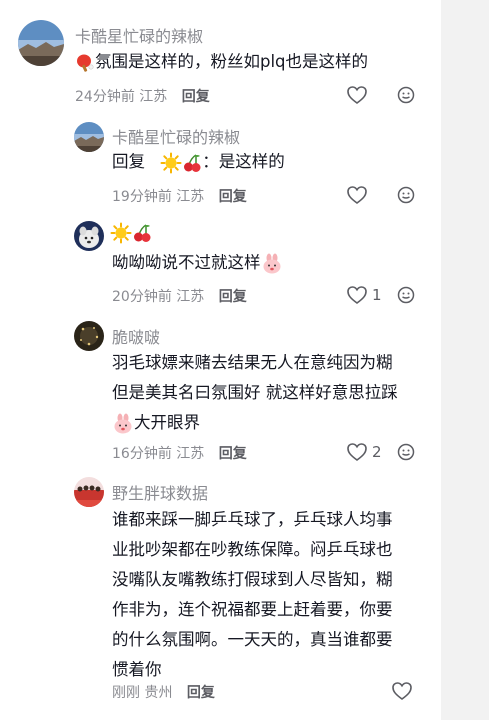  I want to click on reply-prefix: 回复, so click(128, 161).